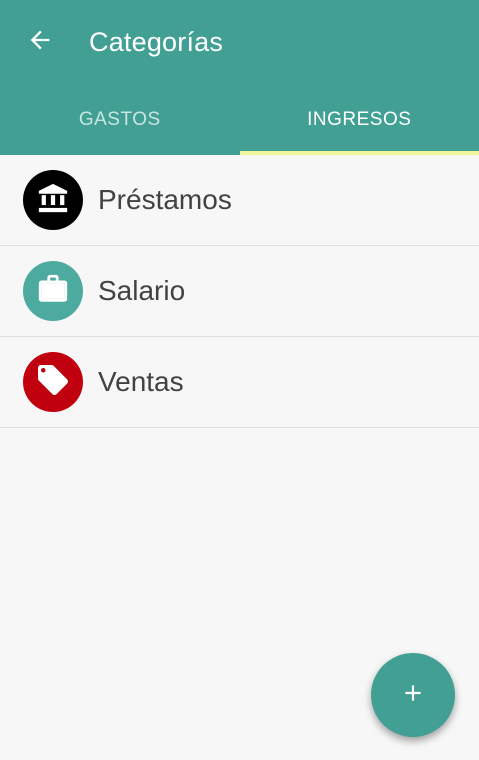 The image size is (479, 760). I want to click on tab-ingresos: INGRESOS, so click(359, 119).